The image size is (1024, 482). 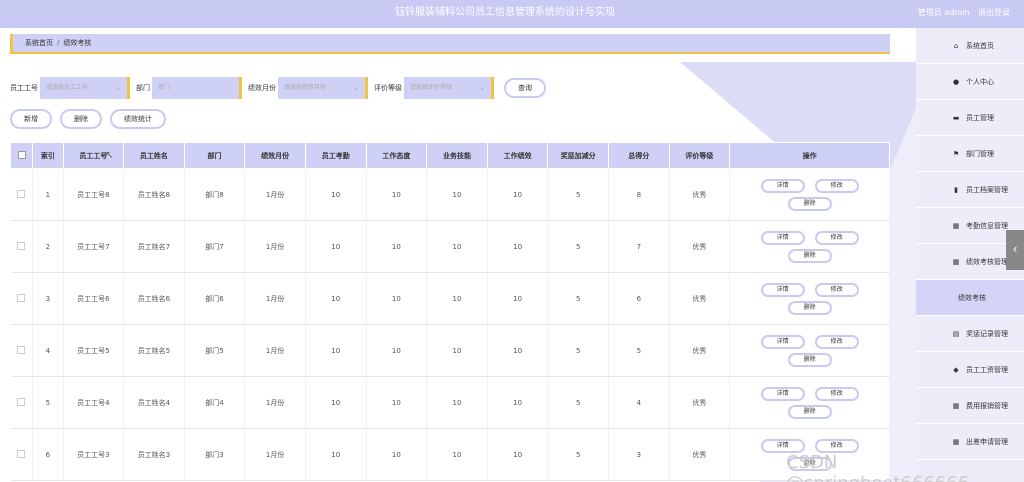 I want to click on add-button: 新增, so click(x=31, y=119).